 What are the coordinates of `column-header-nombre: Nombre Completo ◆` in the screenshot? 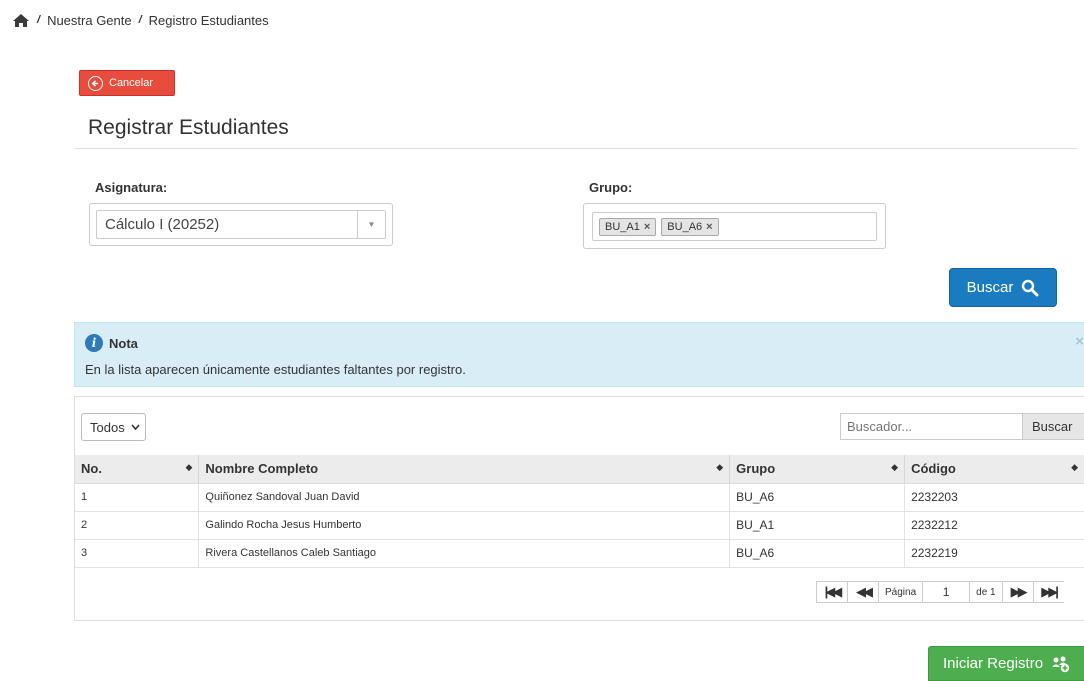 It's located at (464, 469).